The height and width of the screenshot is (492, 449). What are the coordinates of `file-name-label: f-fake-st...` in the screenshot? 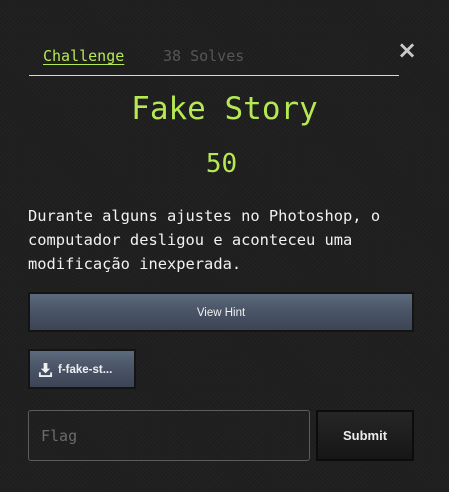 It's located at (85, 370).